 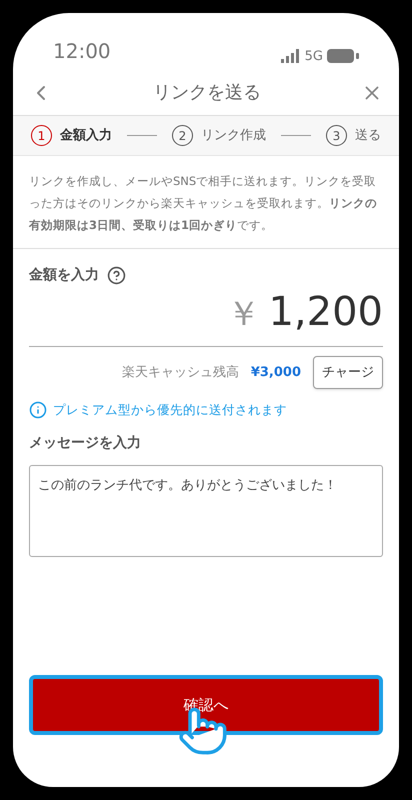 What do you see at coordinates (116, 275) in the screenshot?
I see `help-icon` at bounding box center [116, 275].